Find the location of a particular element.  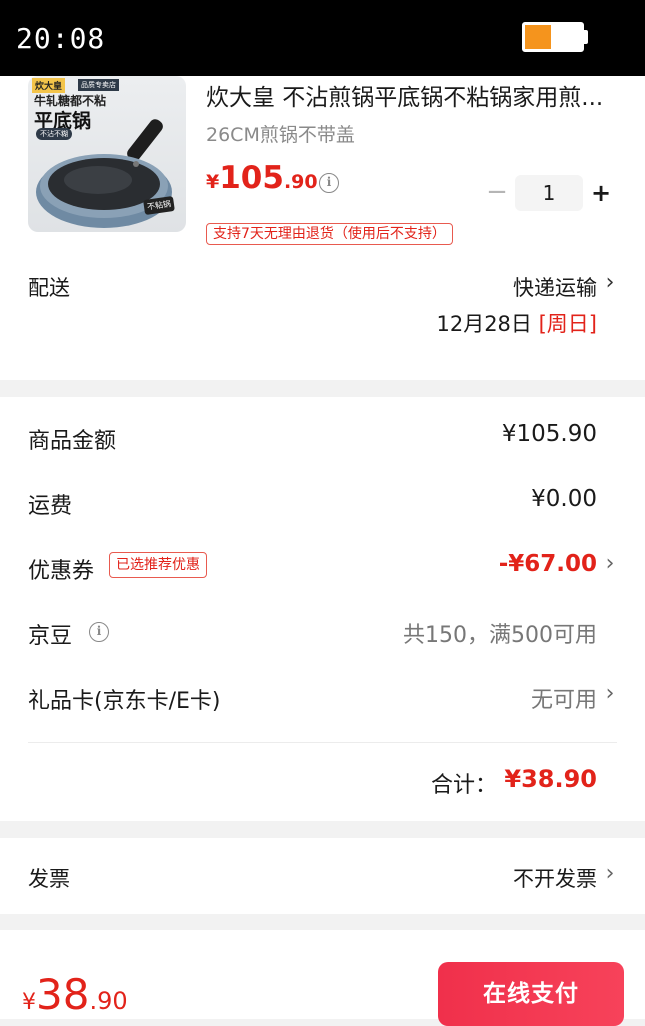

goods-amount-value: ¥105.90 is located at coordinates (549, 434).